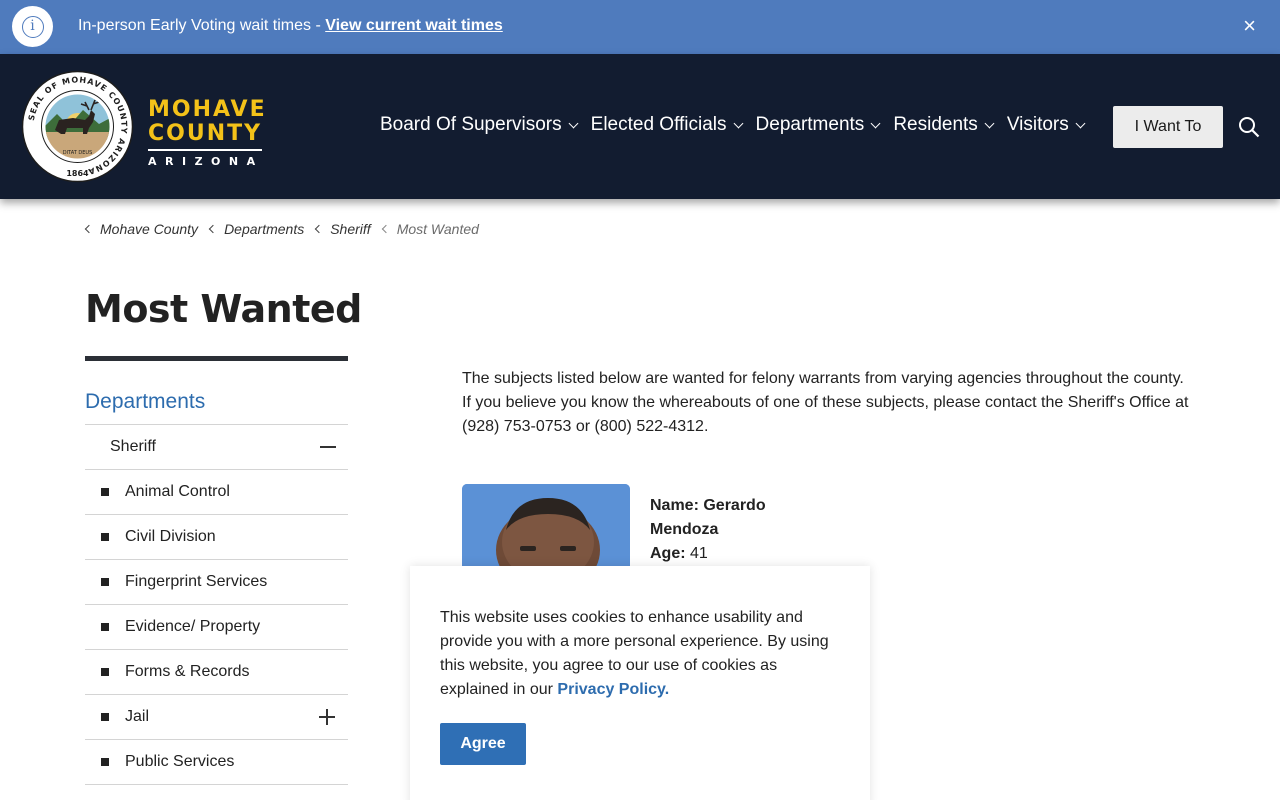 This screenshot has height=800, width=1280. I want to click on sidebar-item-forms-records: Forms & Records, so click(216, 672).